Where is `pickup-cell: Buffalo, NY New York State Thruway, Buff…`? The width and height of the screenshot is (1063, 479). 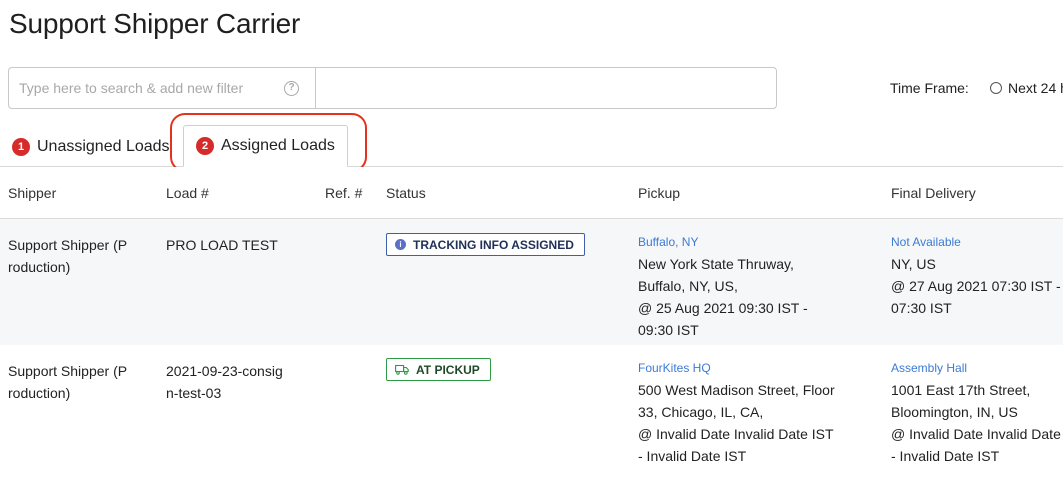 pickup-cell: Buffalo, NY New York State Thruway, Buff… is located at coordinates (723, 287).